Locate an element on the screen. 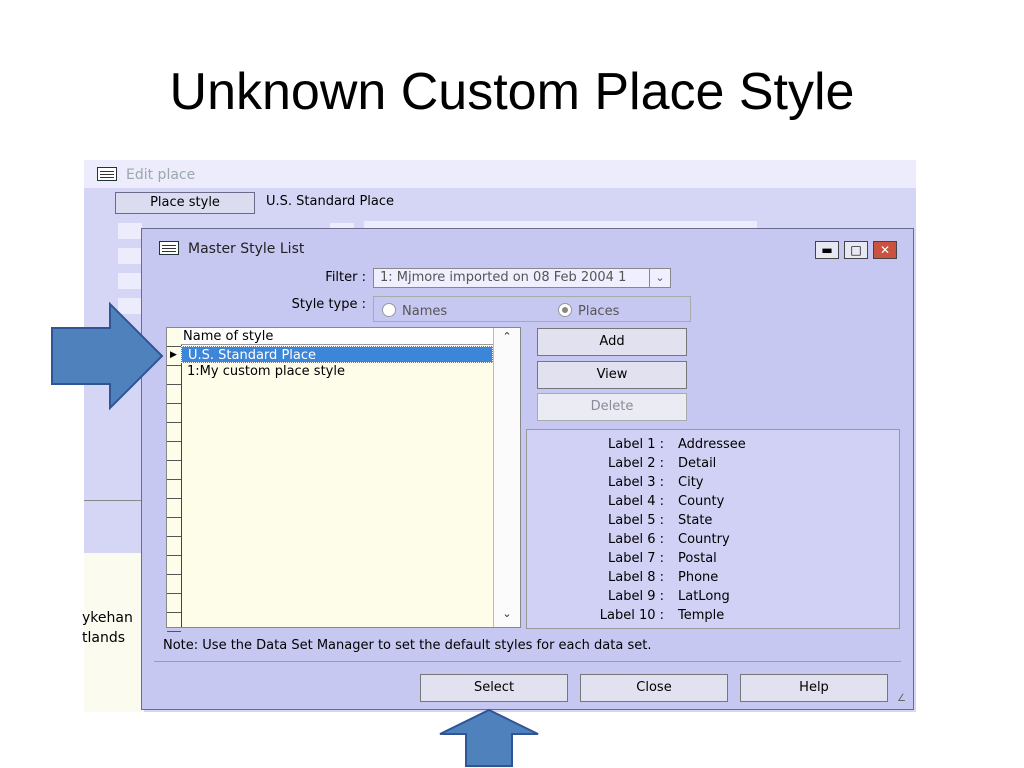 Image resolution: width=1024 pixels, height=768 pixels. label-row: Label 7 : Postal is located at coordinates (714, 560).